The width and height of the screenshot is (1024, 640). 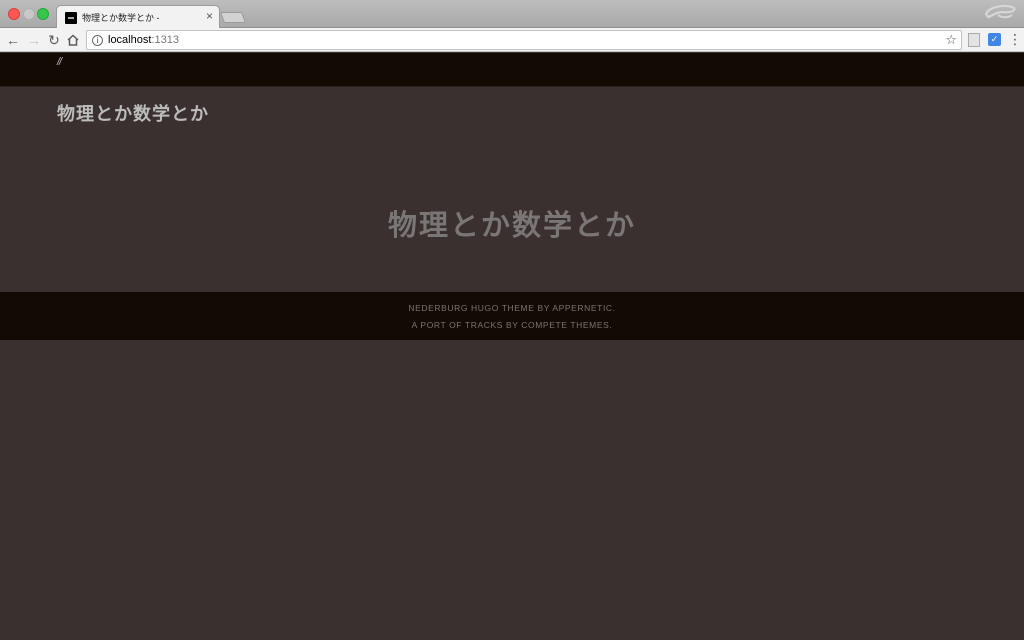 What do you see at coordinates (165, 40) in the screenshot?
I see `url-port: :1313` at bounding box center [165, 40].